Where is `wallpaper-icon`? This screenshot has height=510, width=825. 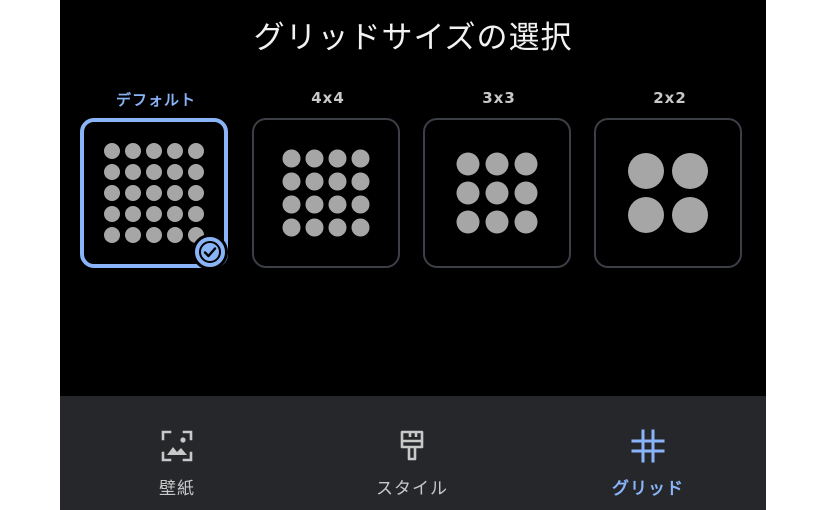
wallpaper-icon is located at coordinates (177, 446).